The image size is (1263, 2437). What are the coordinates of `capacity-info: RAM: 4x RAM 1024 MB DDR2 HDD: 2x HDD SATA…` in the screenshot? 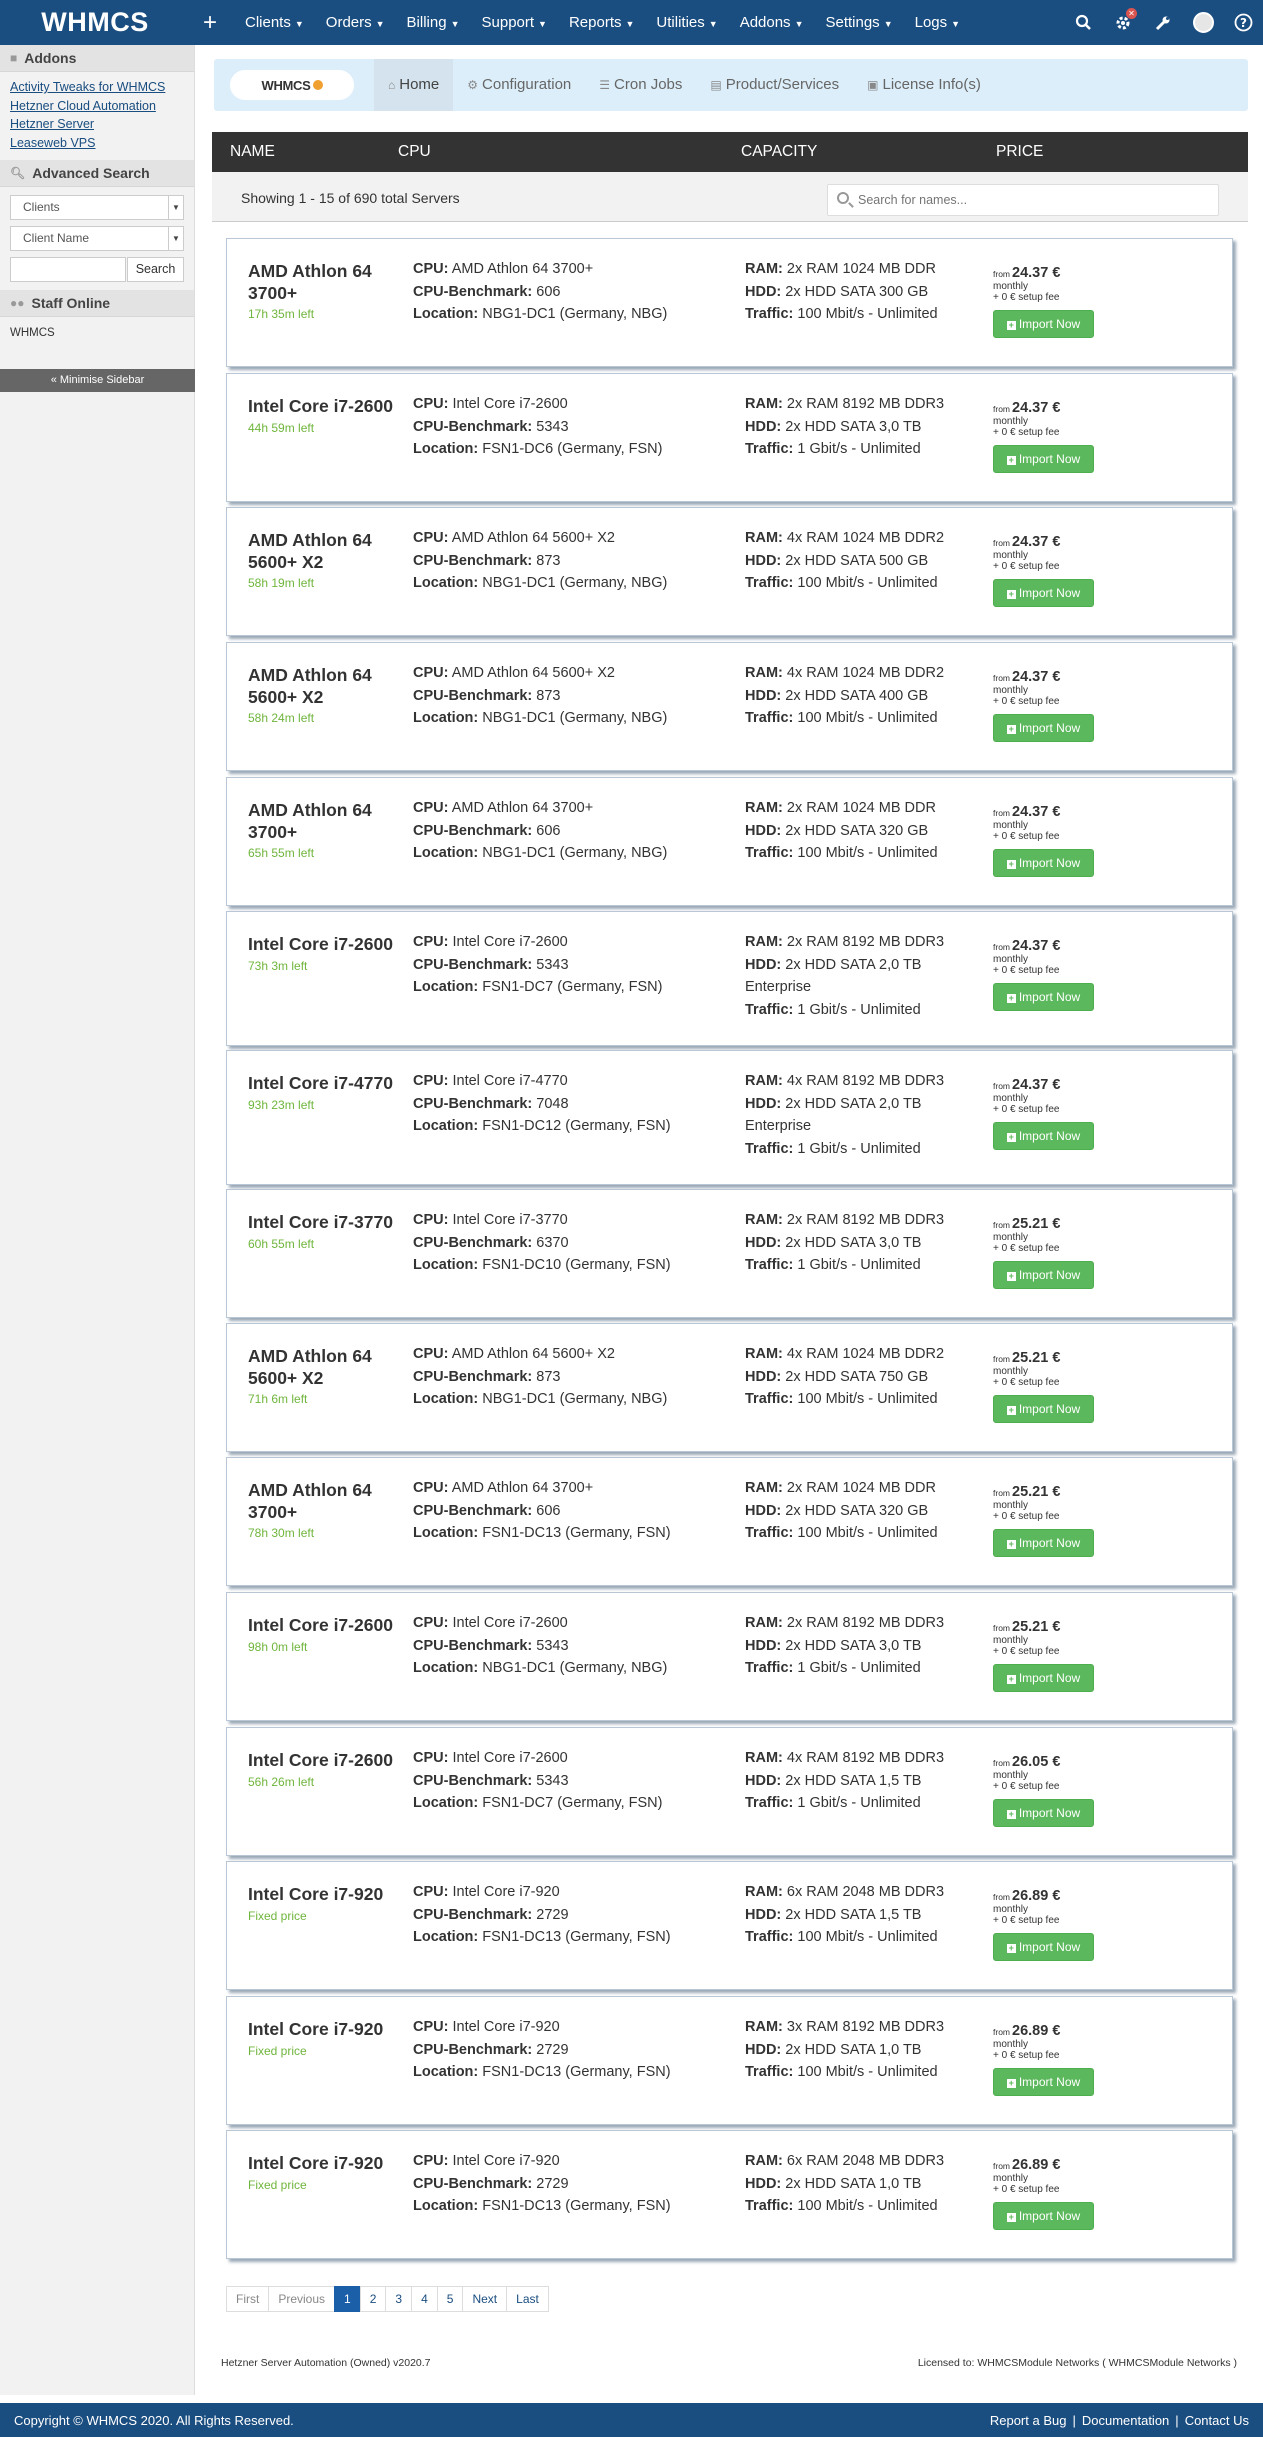 It's located at (865, 561).